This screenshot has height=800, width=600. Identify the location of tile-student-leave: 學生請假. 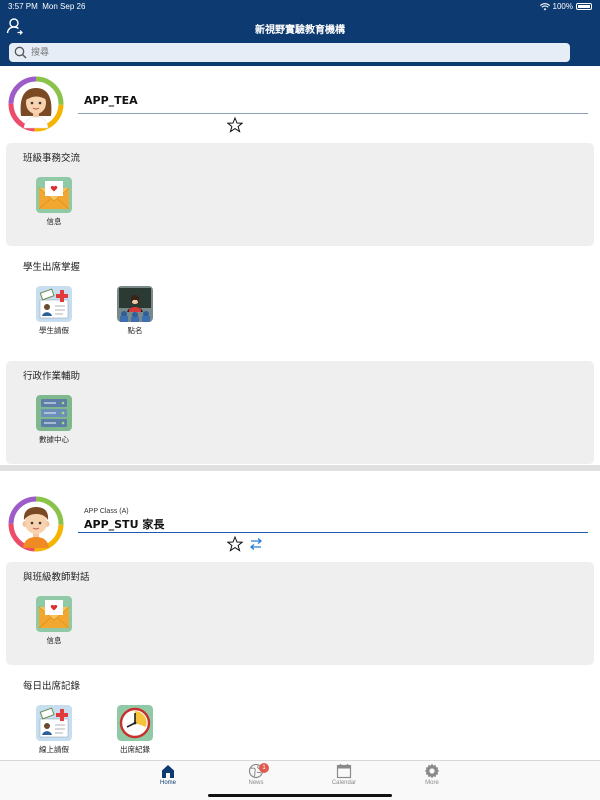
(54, 311).